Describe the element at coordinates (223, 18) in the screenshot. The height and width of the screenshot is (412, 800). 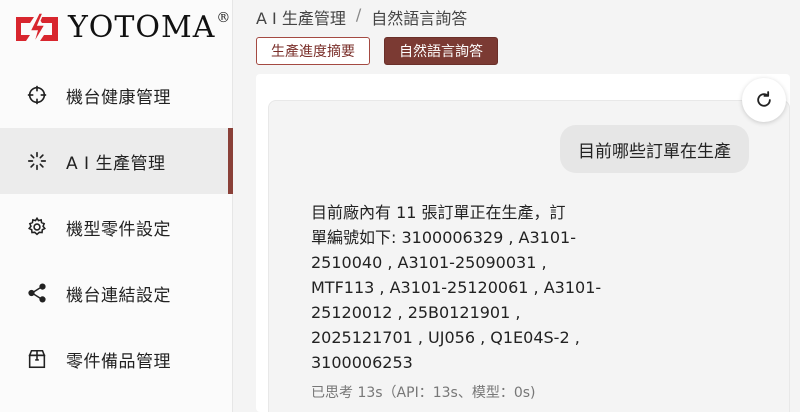
I see `brand-registered-mark: ®` at that location.